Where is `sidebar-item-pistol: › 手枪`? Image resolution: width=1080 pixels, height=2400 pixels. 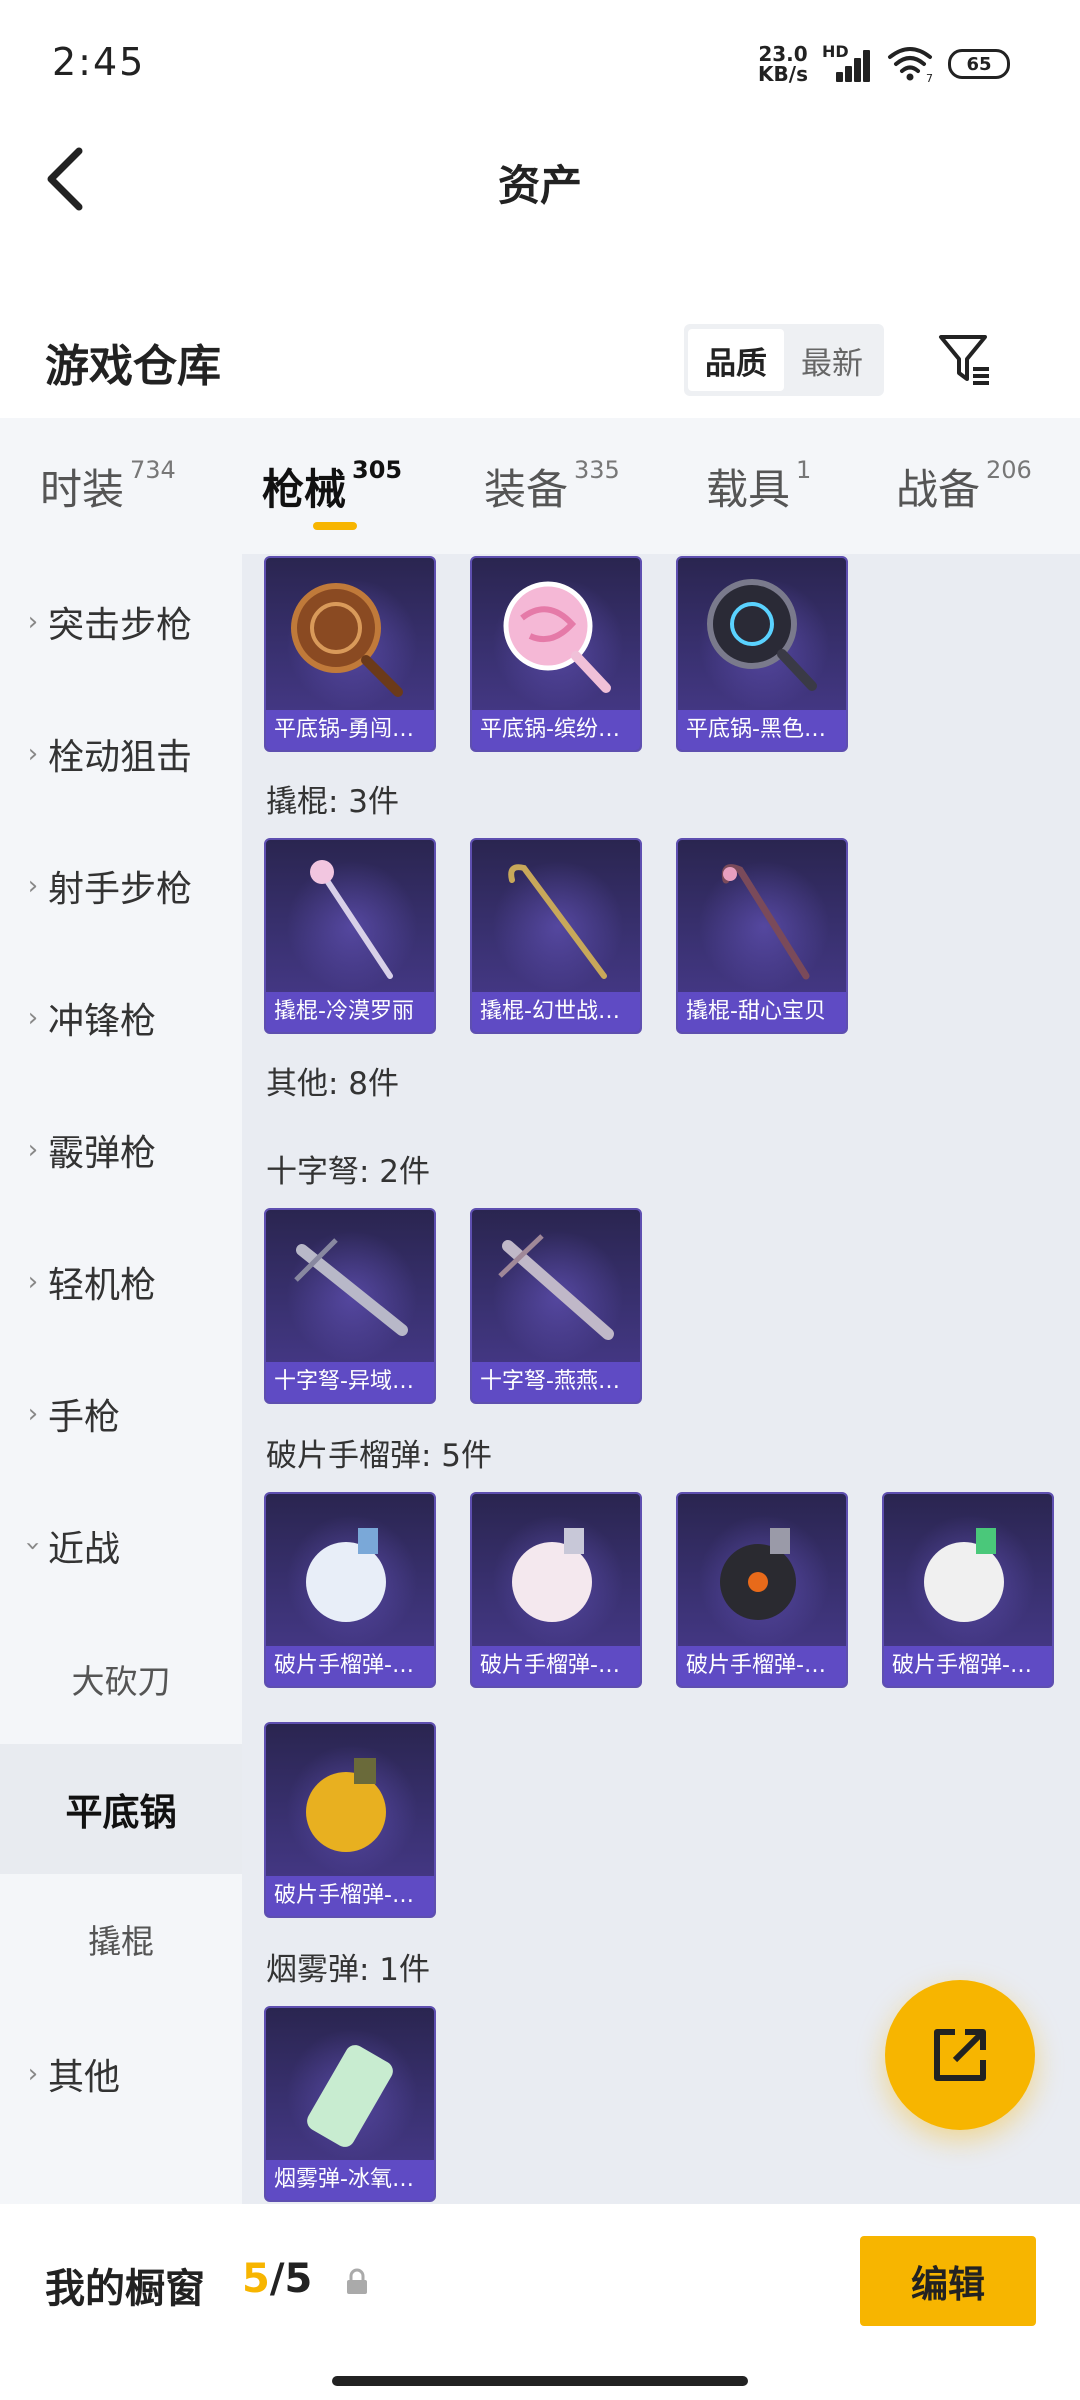
sidebar-item-pistol: › 手枪 is located at coordinates (121, 1414).